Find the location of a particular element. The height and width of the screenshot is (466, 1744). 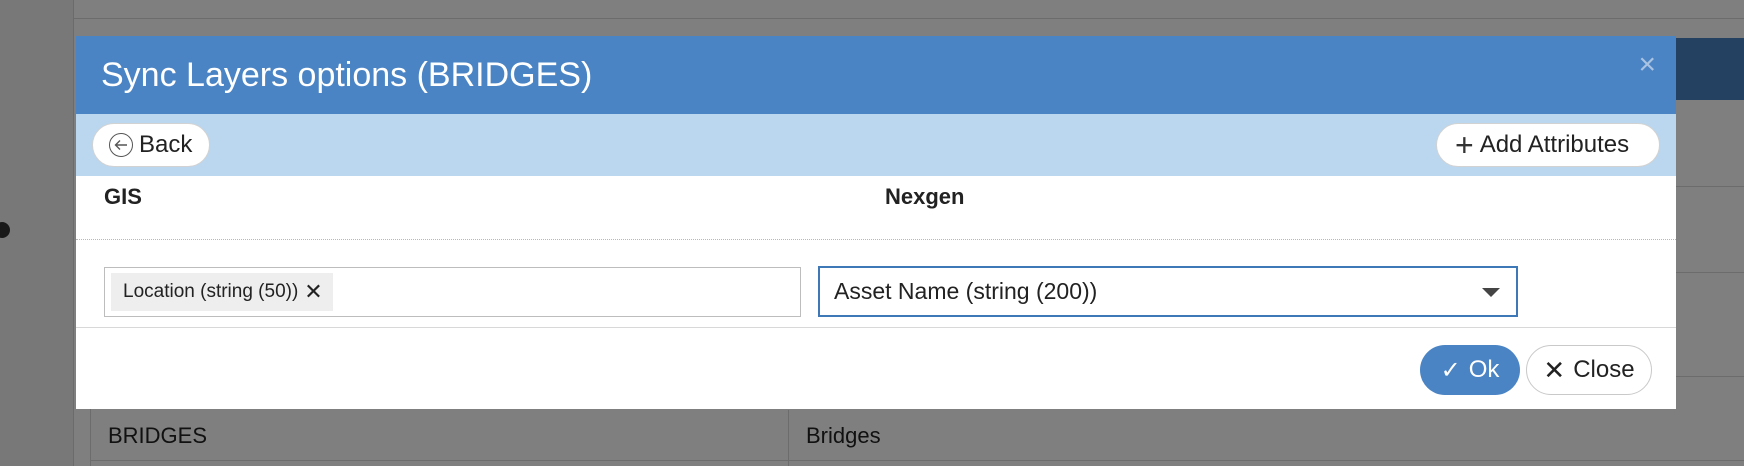

check-icon: ✓ is located at coordinates (1450, 370).